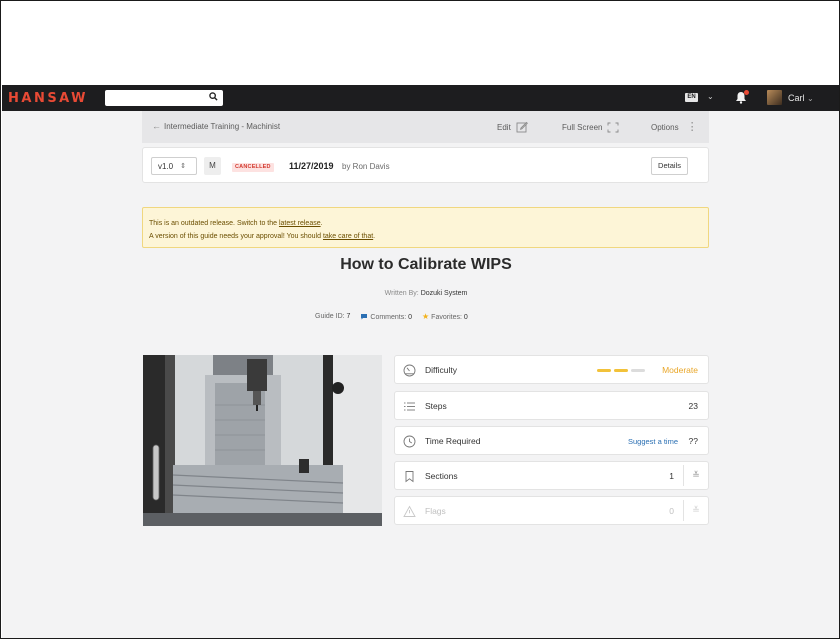 This screenshot has height=639, width=840. I want to click on updown-icon: ⇕, so click(183, 166).